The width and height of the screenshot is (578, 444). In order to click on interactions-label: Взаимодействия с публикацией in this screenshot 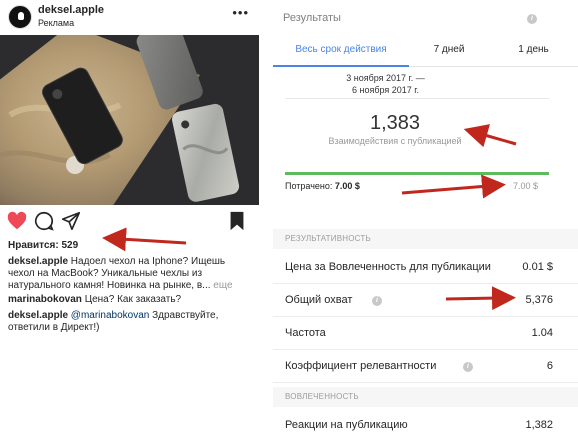, I will do `click(395, 141)`.